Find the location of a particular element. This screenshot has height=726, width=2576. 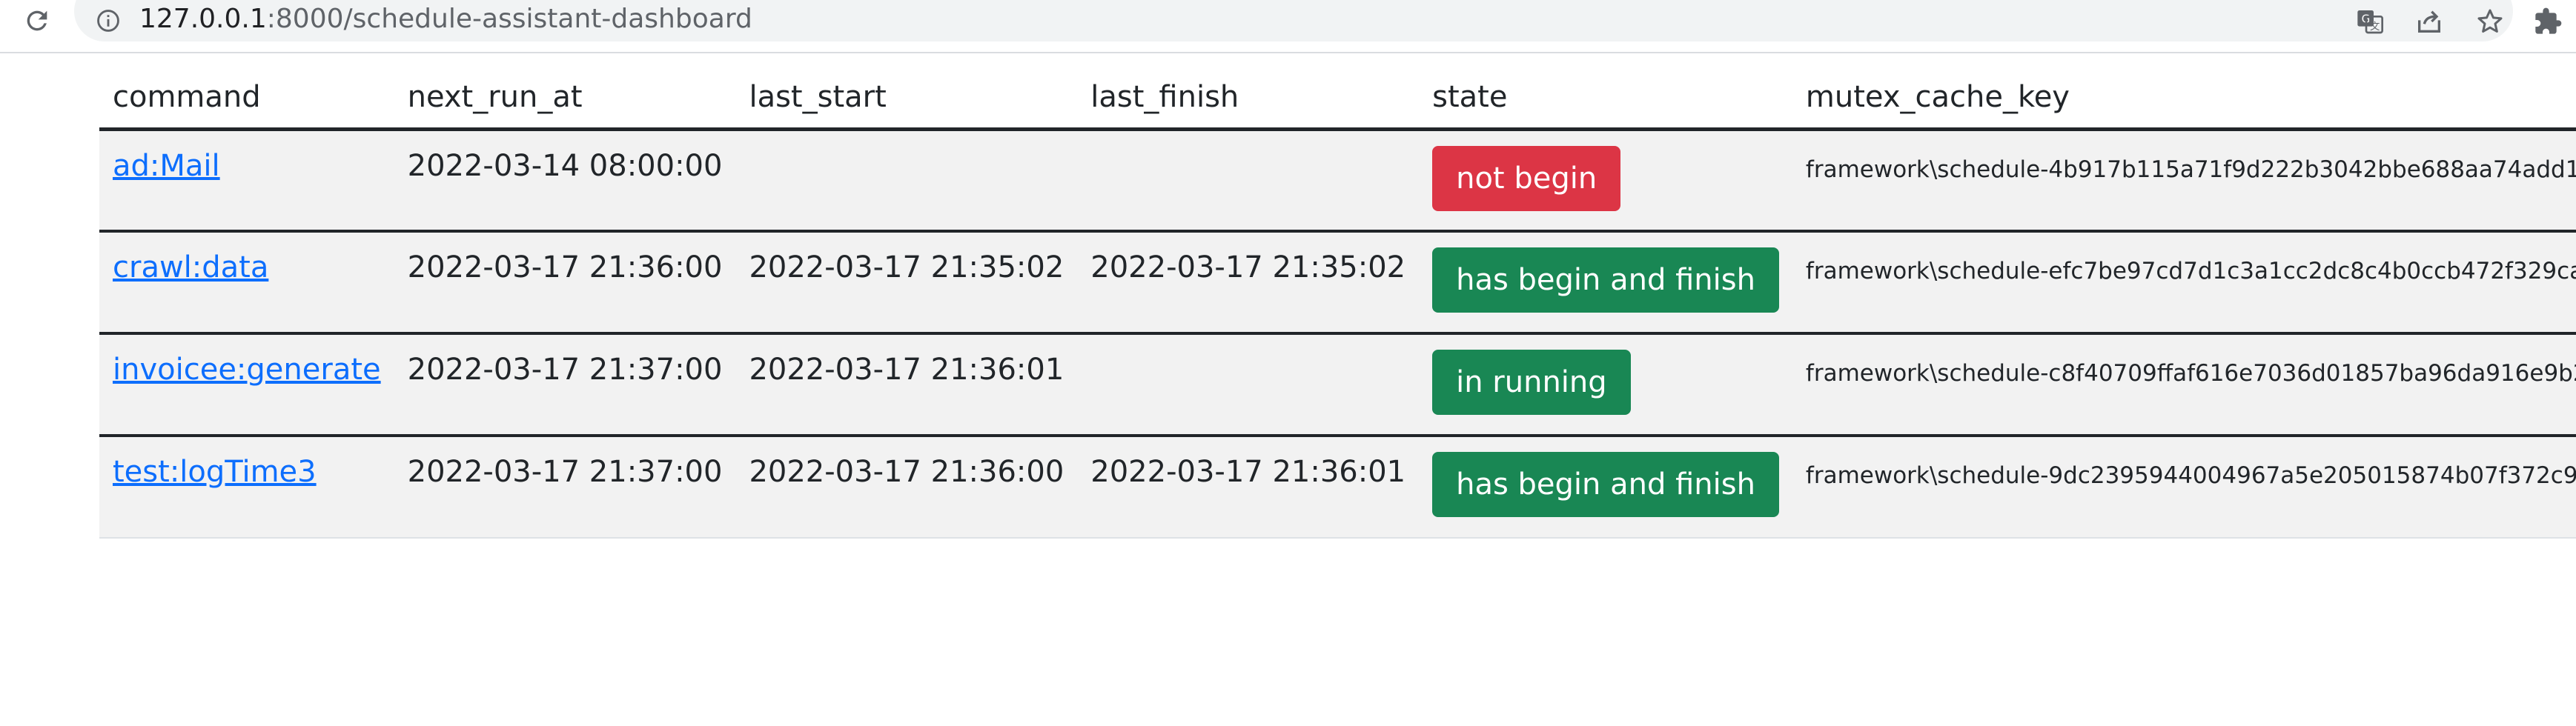

last-start-cell: 2022-03-17 21:36:01 is located at coordinates (906, 385).